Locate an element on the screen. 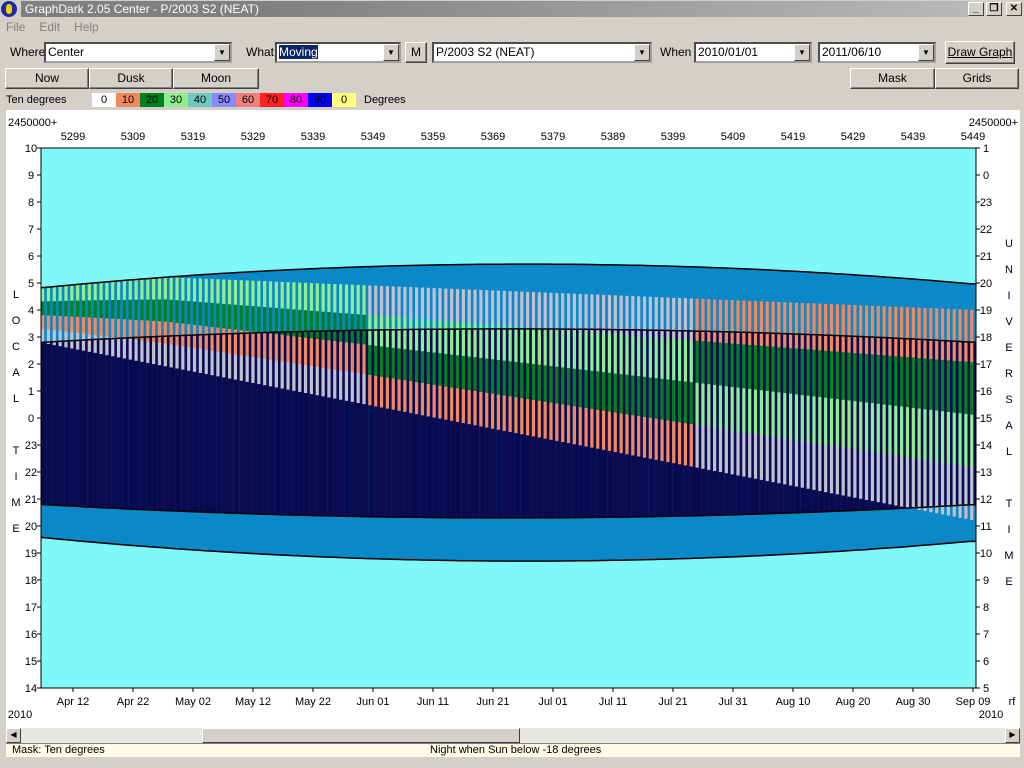  what-select: Moving ▼ is located at coordinates (338, 52).